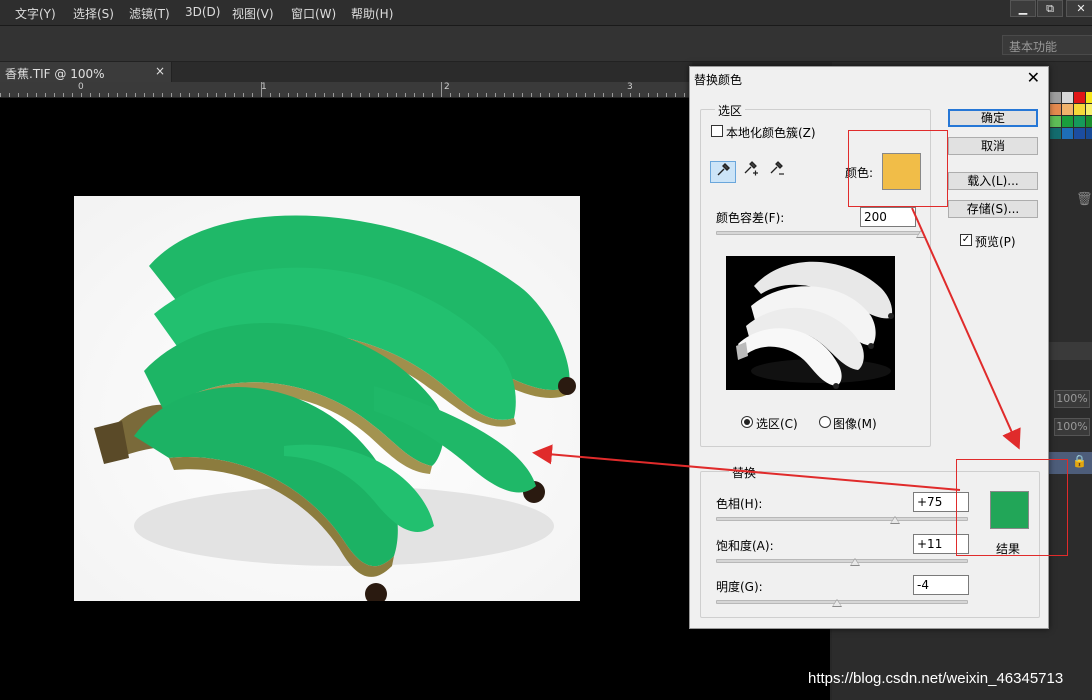  What do you see at coordinates (936, 678) in the screenshot?
I see `watermark-text: https://blog.csdn.net/weixin_46345713` at bounding box center [936, 678].